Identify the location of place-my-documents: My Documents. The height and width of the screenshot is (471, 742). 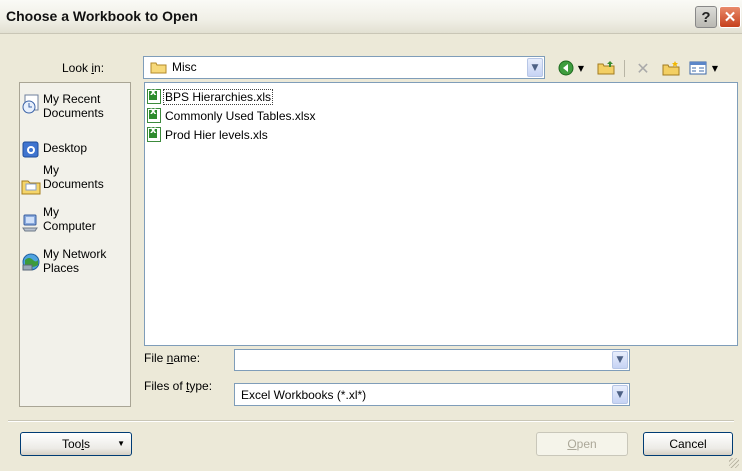
(75, 180).